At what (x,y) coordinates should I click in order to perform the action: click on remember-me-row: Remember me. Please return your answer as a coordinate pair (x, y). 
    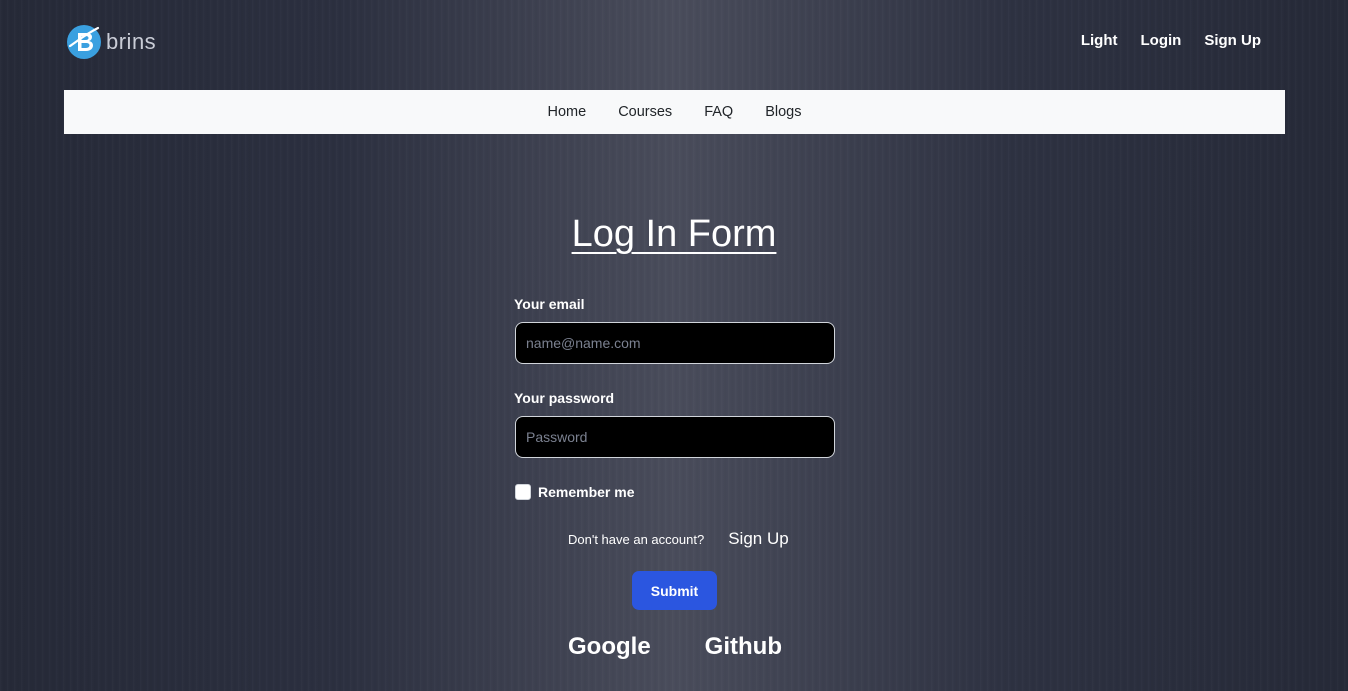
    Looking at the image, I should click on (575, 492).